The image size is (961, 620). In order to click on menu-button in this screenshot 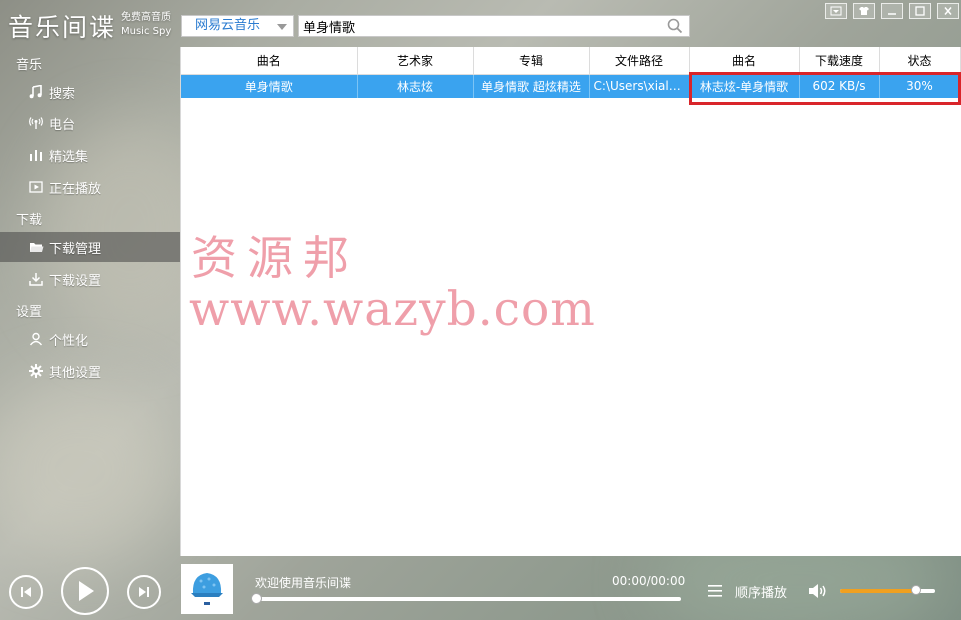, I will do `click(836, 11)`.